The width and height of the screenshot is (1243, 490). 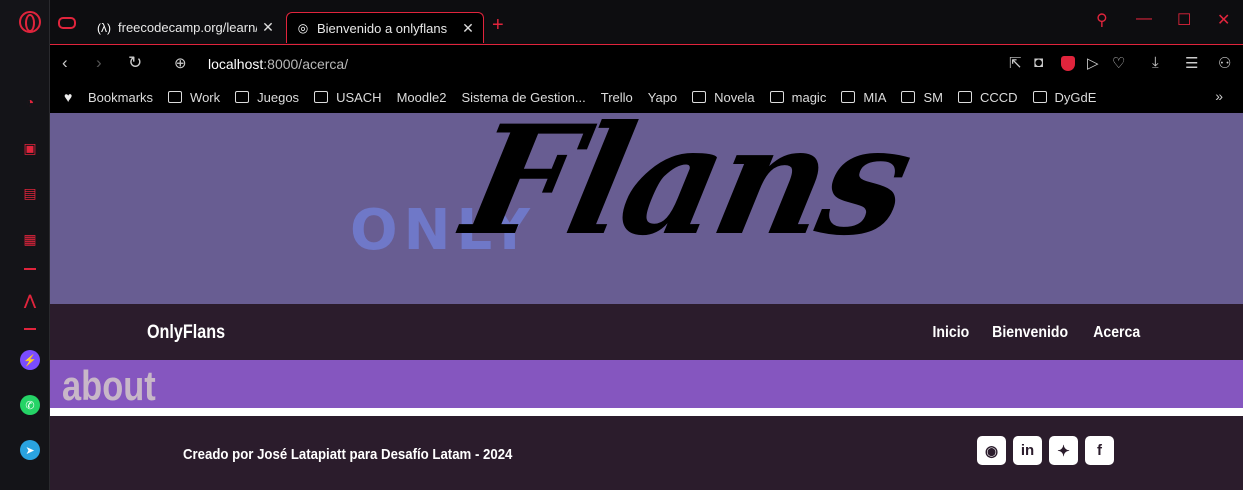 What do you see at coordinates (646, 412) in the screenshot?
I see `divider` at bounding box center [646, 412].